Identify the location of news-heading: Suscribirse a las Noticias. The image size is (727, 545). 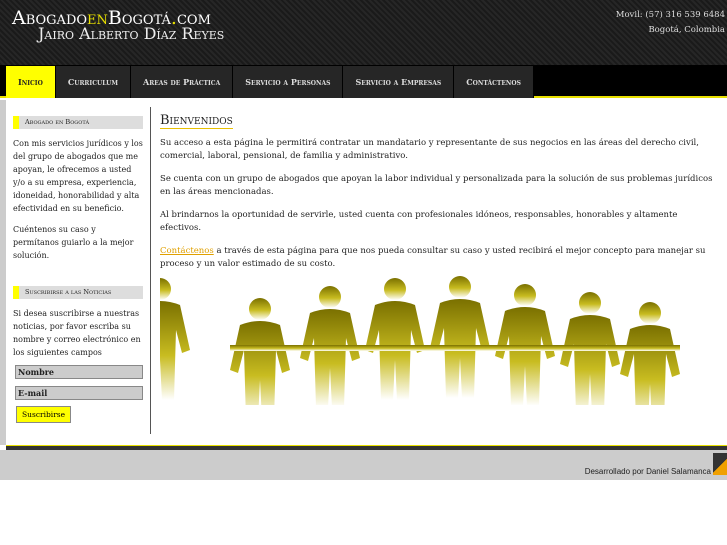
(78, 292).